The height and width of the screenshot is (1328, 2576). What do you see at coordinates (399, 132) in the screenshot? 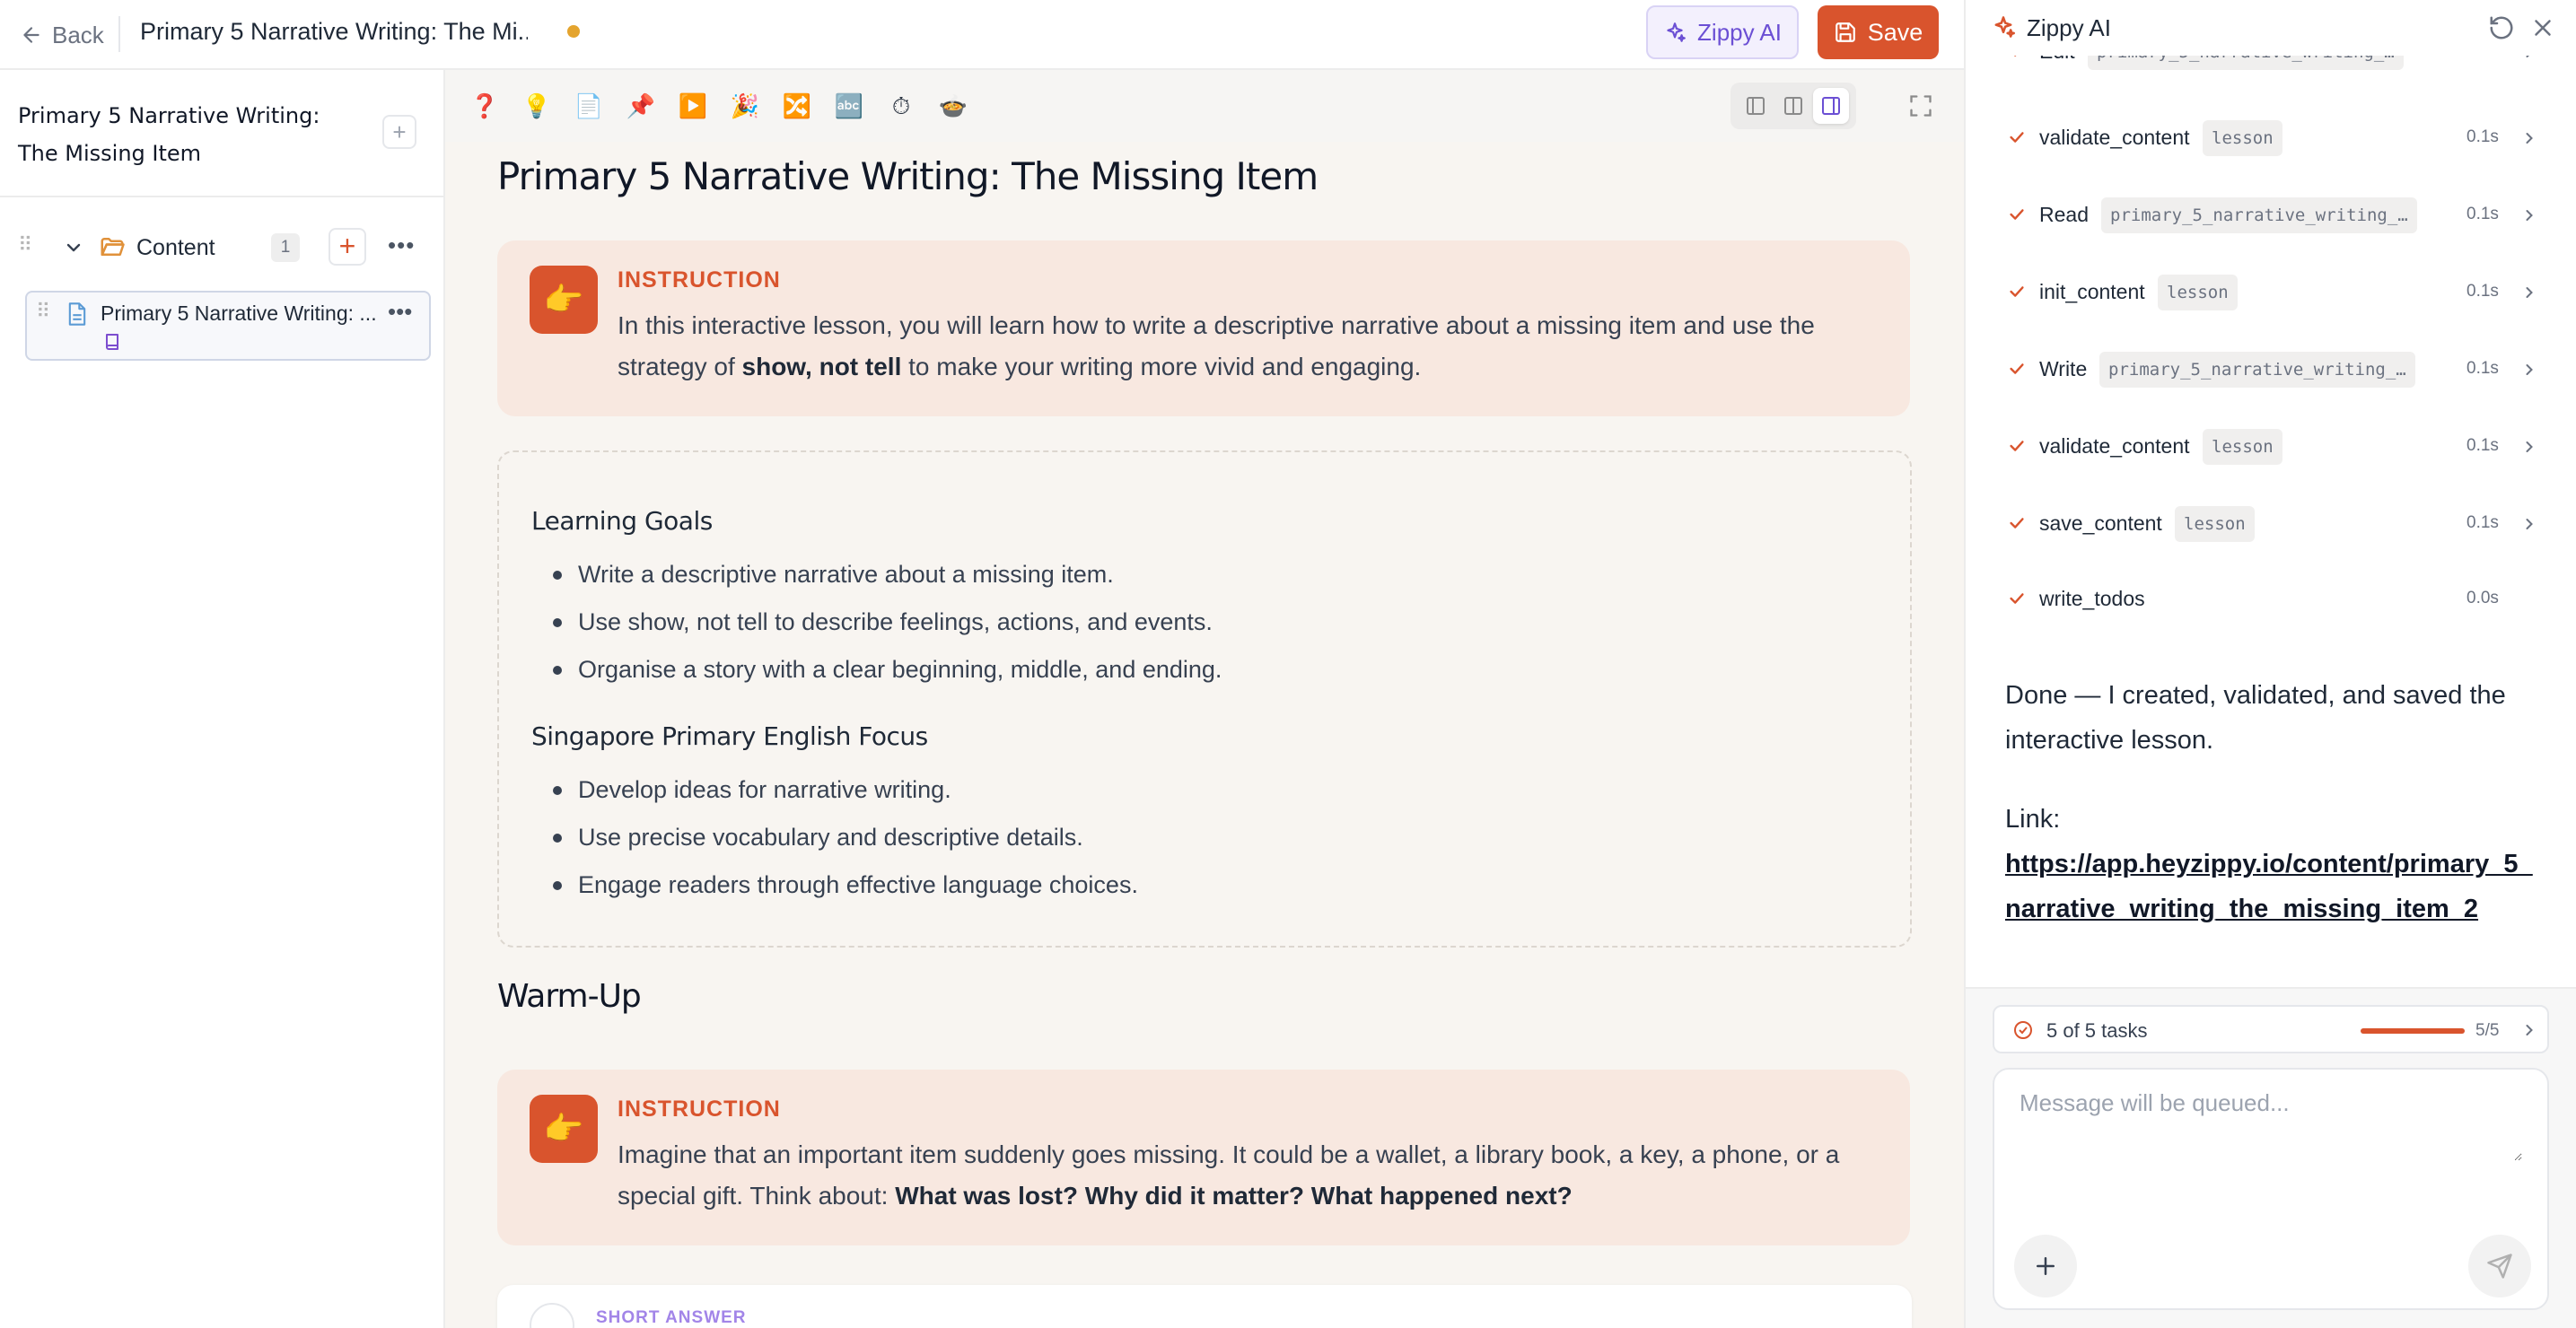
I see `sidebar-add-button: +` at bounding box center [399, 132].